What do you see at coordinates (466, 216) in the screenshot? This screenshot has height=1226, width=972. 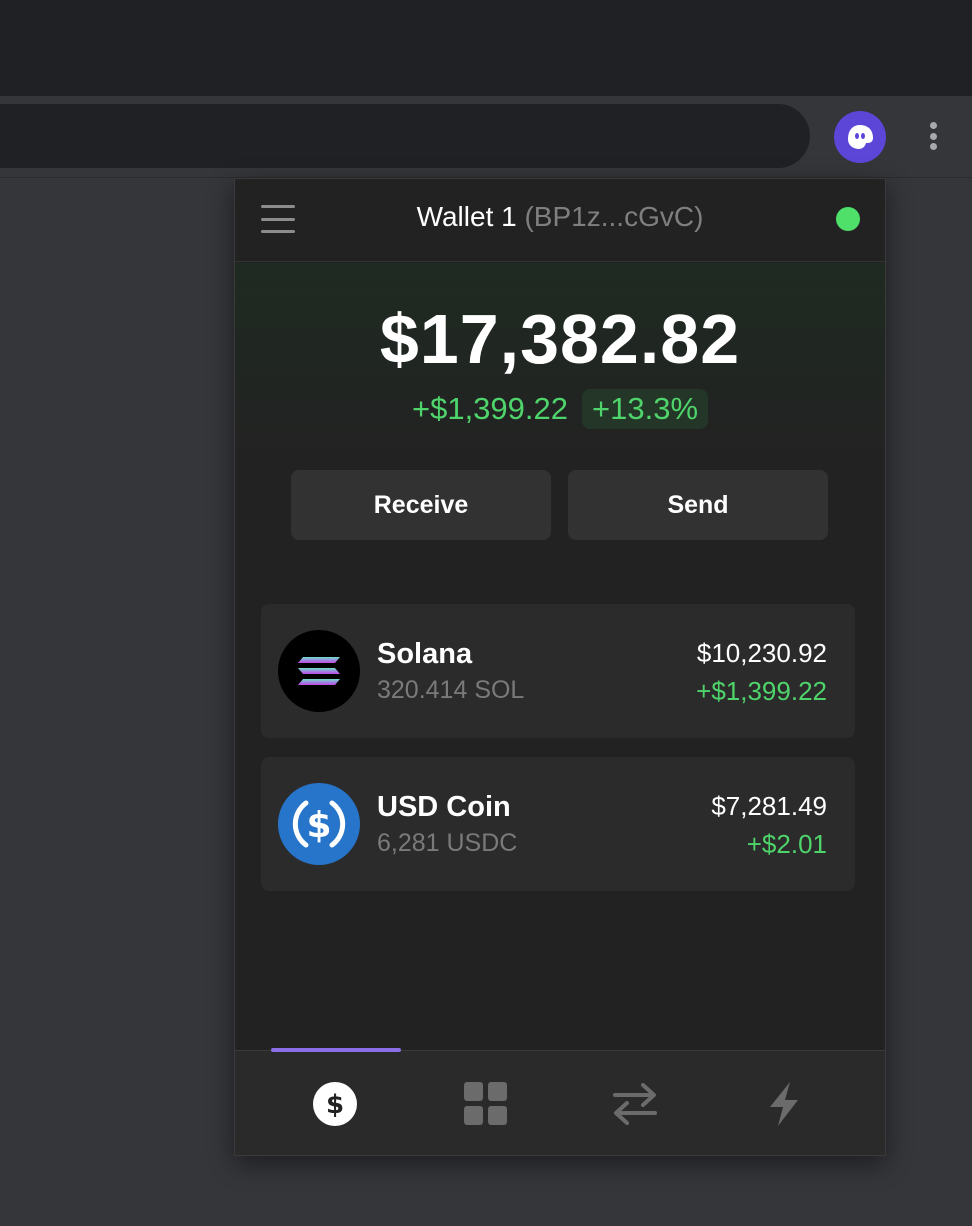 I see `wallet-name: Wallet 1` at bounding box center [466, 216].